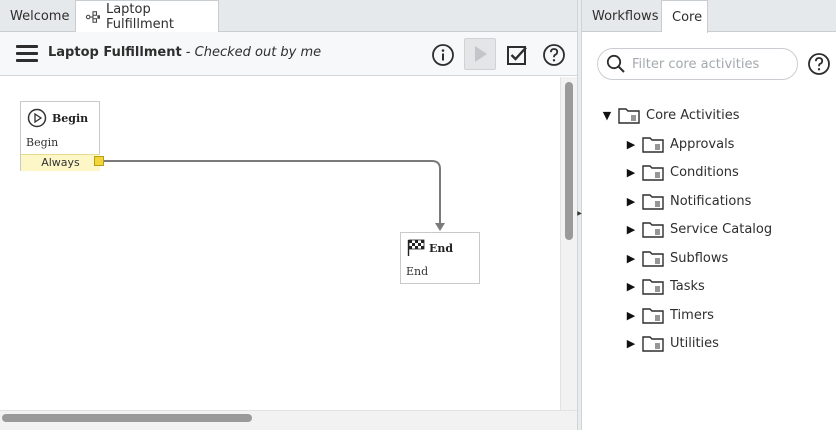 The width and height of the screenshot is (836, 430). What do you see at coordinates (669, 315) in the screenshot?
I see `tree-item-timers: ▶ Timers` at bounding box center [669, 315].